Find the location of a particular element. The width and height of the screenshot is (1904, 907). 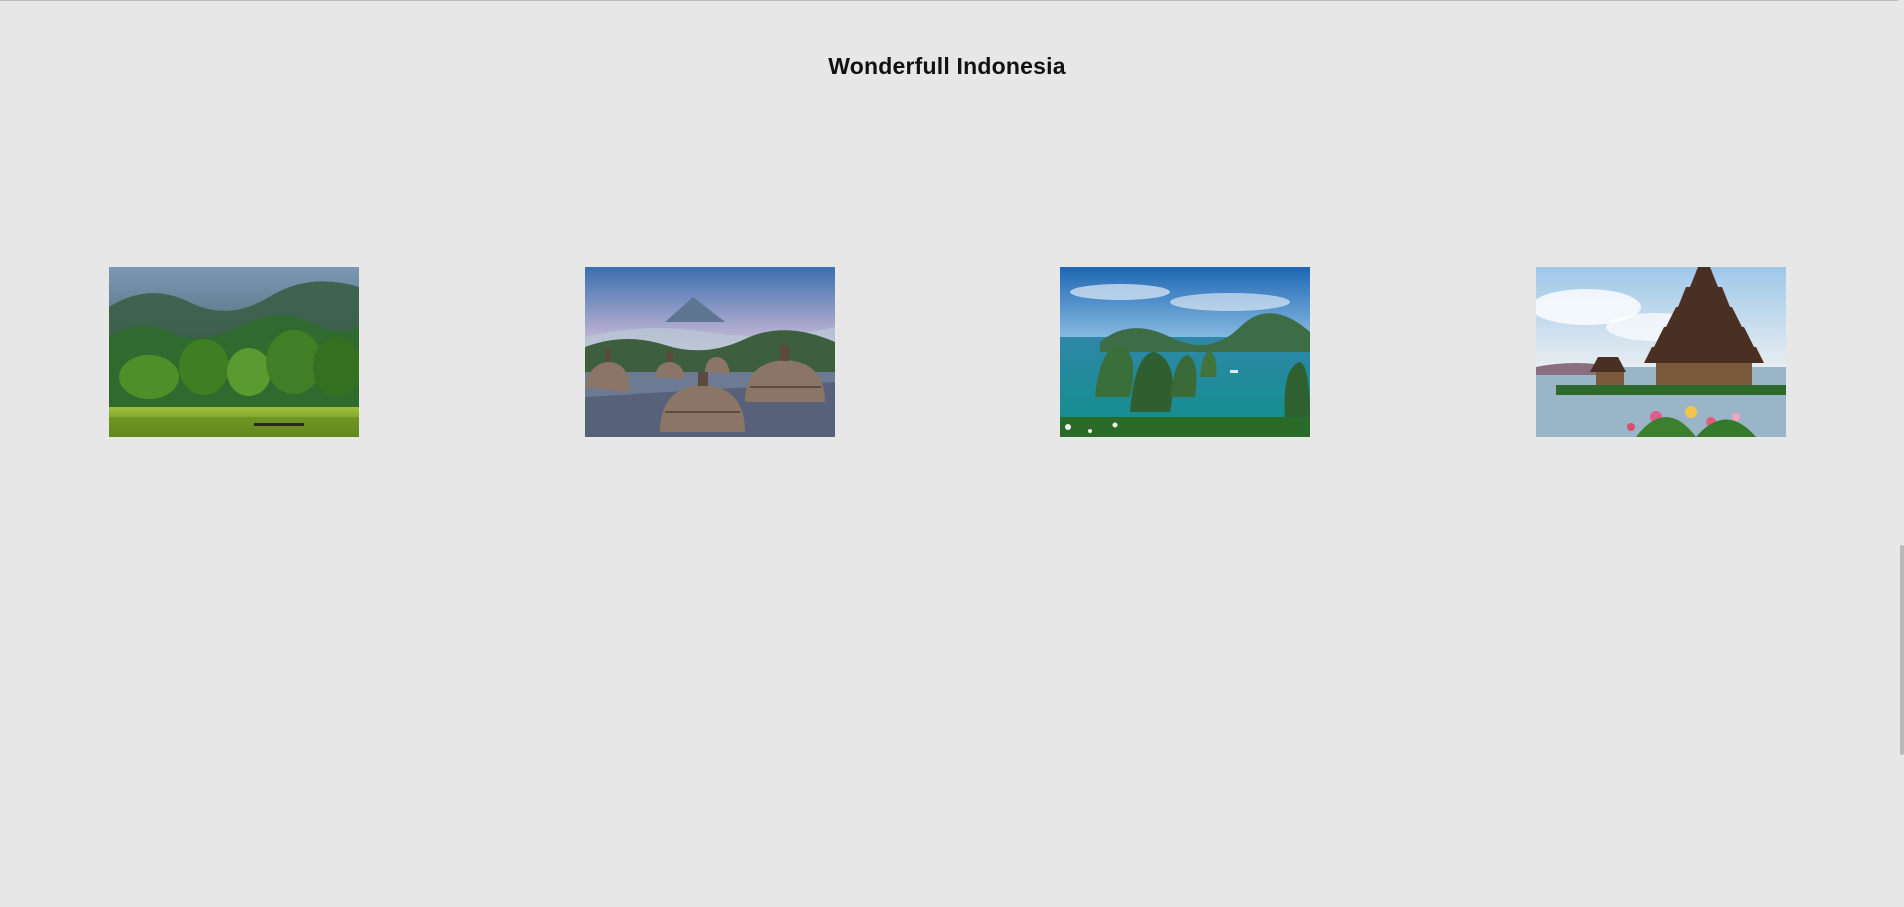

gallery-photo-islands is located at coordinates (1185, 352).